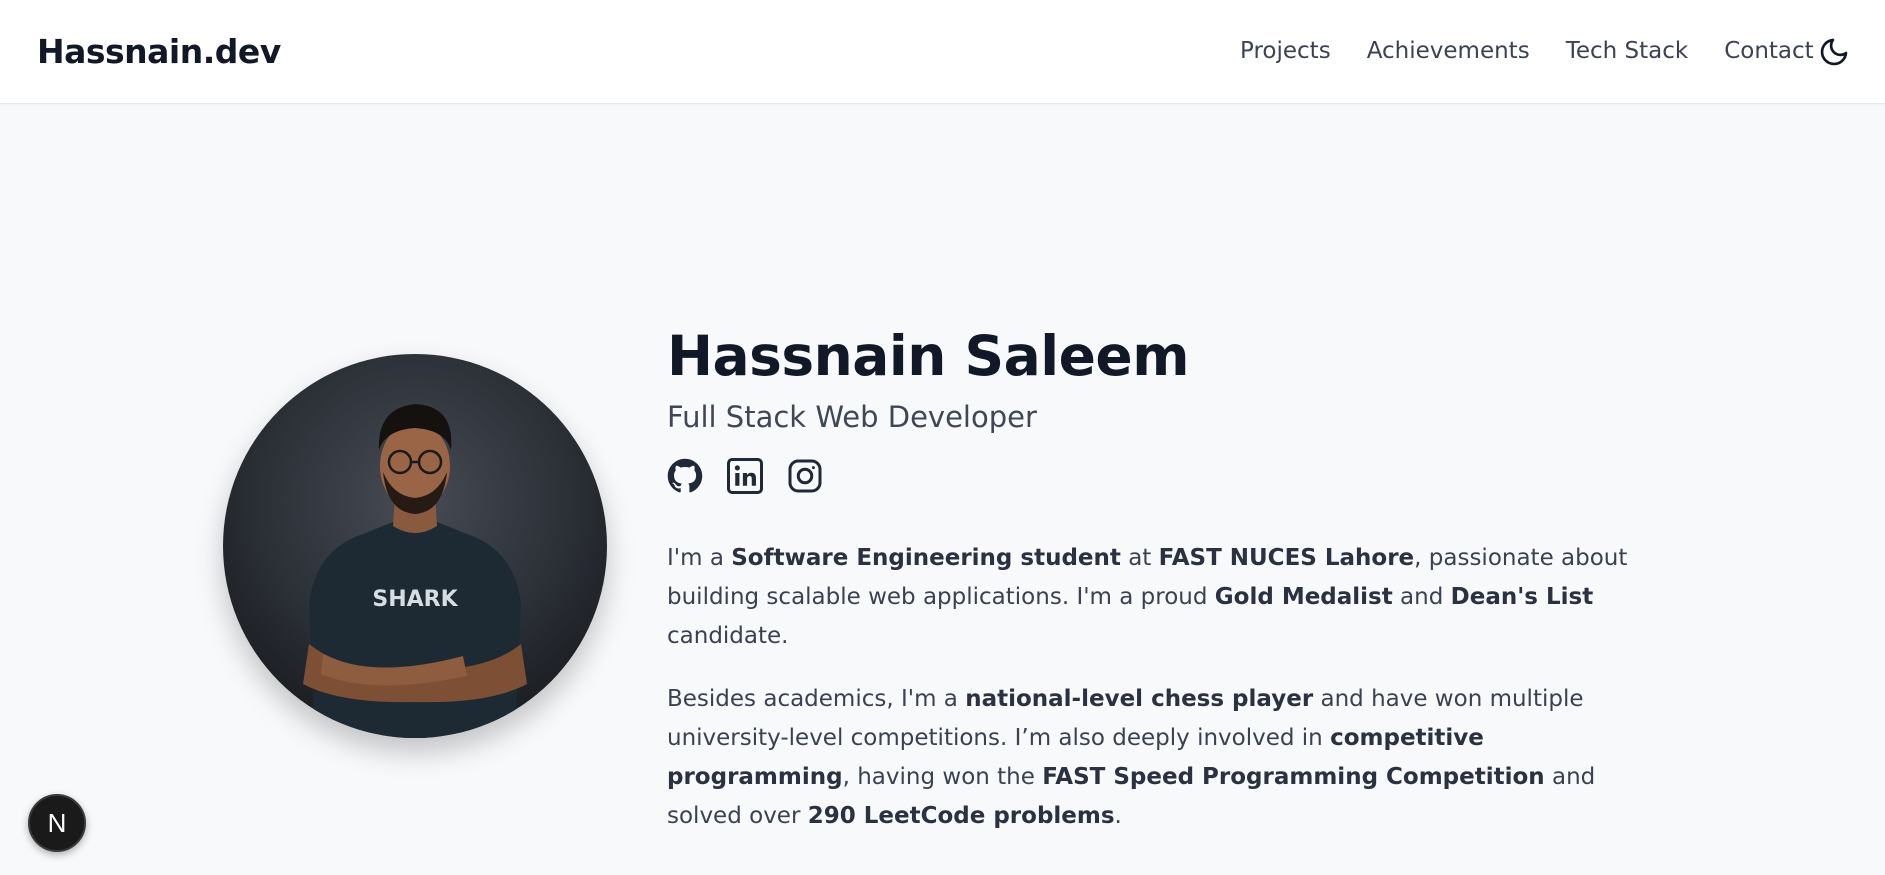 This screenshot has width=1885, height=875. What do you see at coordinates (699, 558) in the screenshot?
I see `bio-text: I'm a` at bounding box center [699, 558].